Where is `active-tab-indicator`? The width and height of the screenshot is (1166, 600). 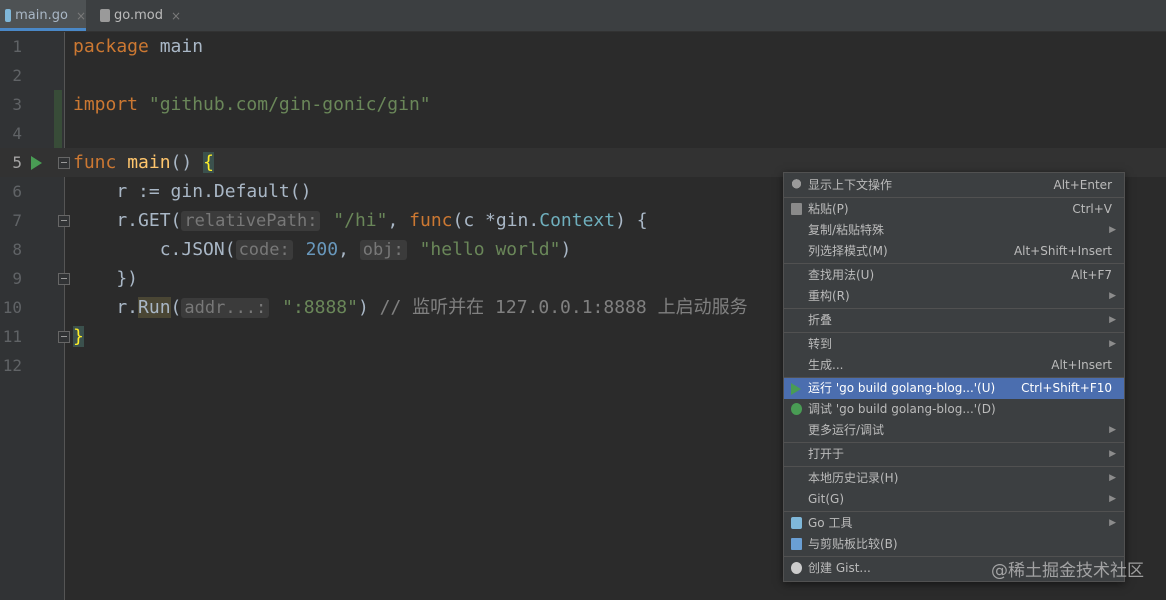 active-tab-indicator is located at coordinates (43, 29).